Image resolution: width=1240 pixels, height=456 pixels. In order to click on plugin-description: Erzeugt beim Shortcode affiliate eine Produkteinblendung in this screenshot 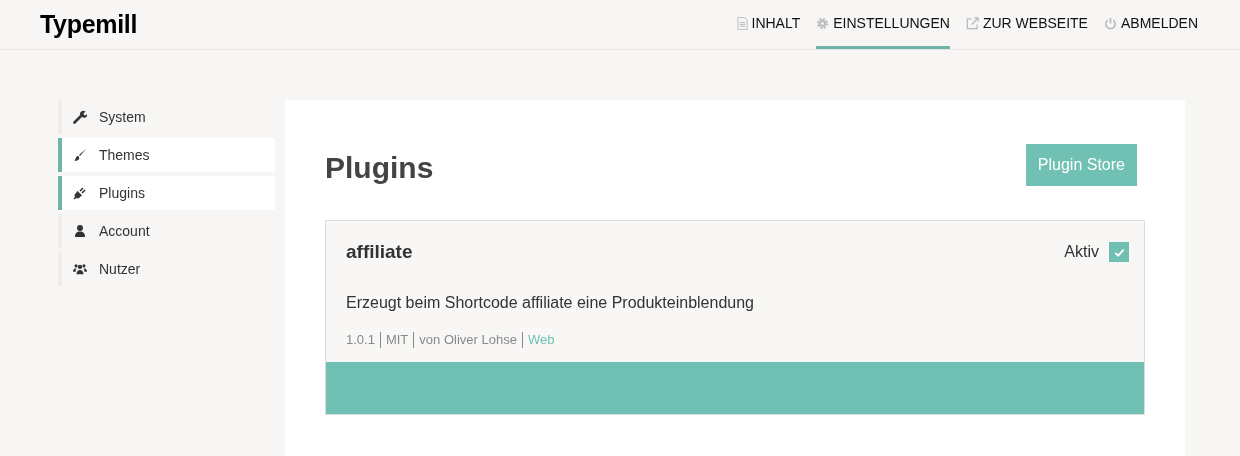, I will do `click(550, 303)`.